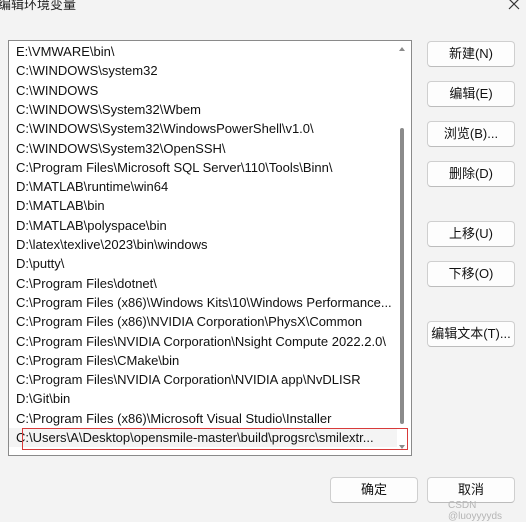 This screenshot has height=522, width=526. Describe the element at coordinates (203, 263) in the screenshot. I see `path-row: D:\putty\` at that location.